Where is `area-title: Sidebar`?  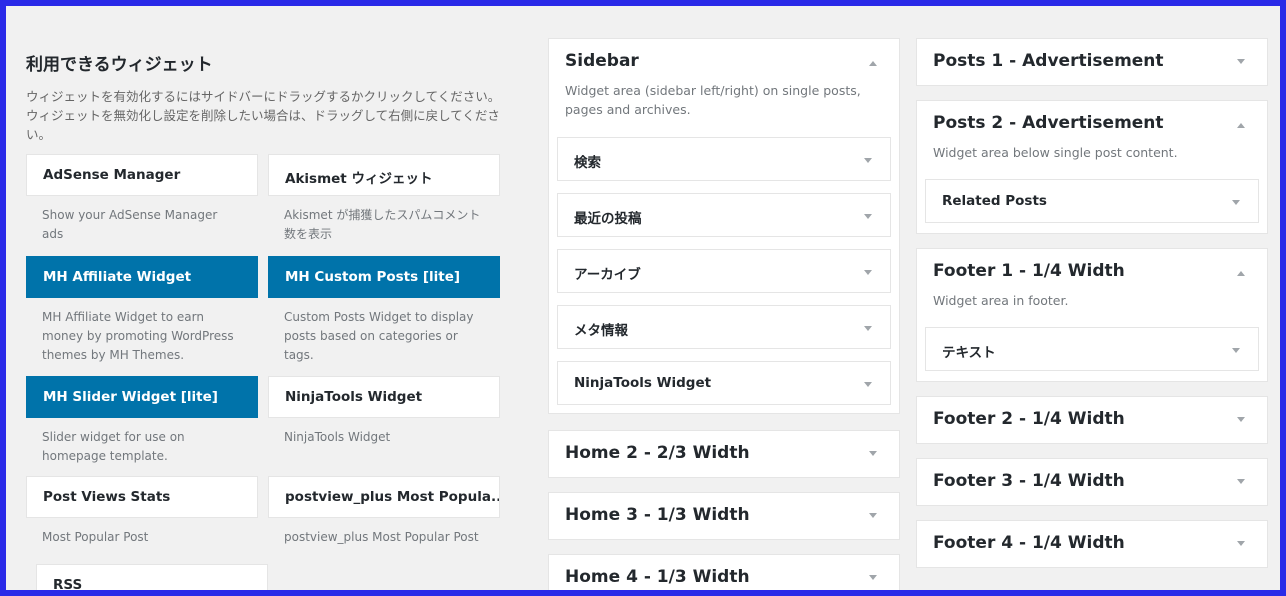
area-title: Sidebar is located at coordinates (602, 61).